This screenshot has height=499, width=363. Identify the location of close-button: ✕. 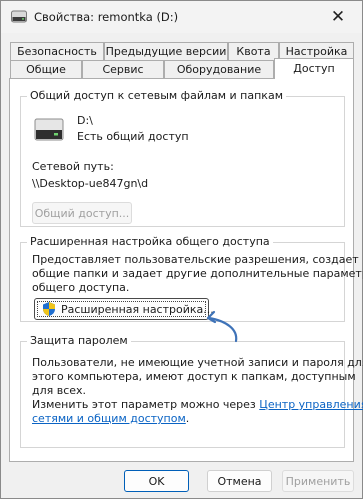
(338, 17).